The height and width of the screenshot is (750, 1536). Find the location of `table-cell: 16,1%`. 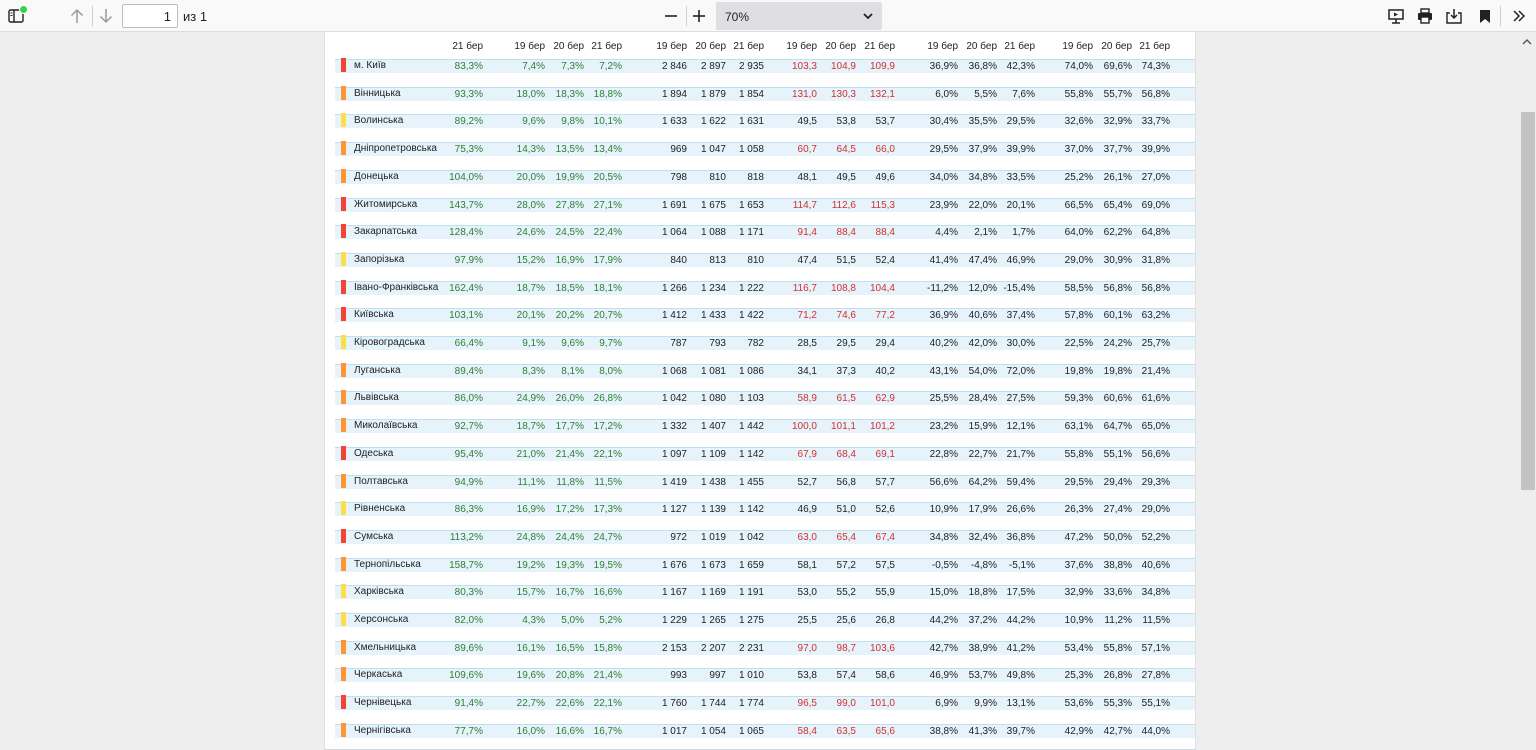

table-cell: 16,1% is located at coordinates (530, 648).